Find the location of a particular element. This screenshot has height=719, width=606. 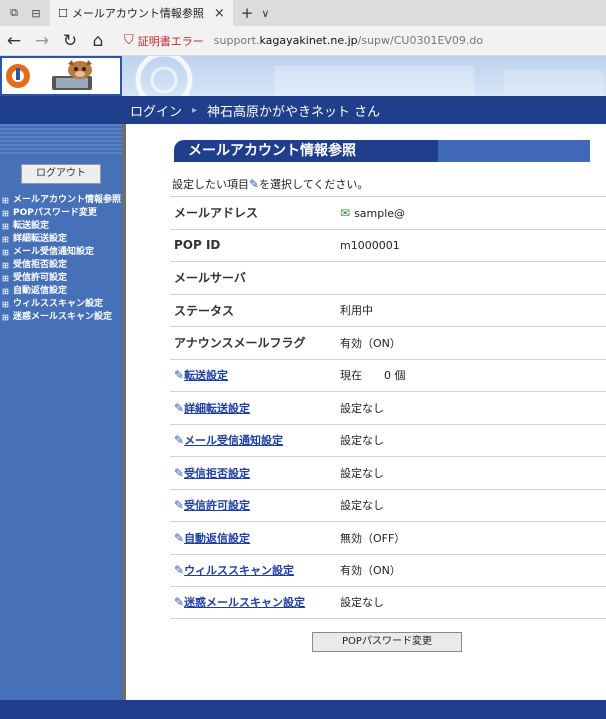

url-prefix: support. is located at coordinates (236, 40).